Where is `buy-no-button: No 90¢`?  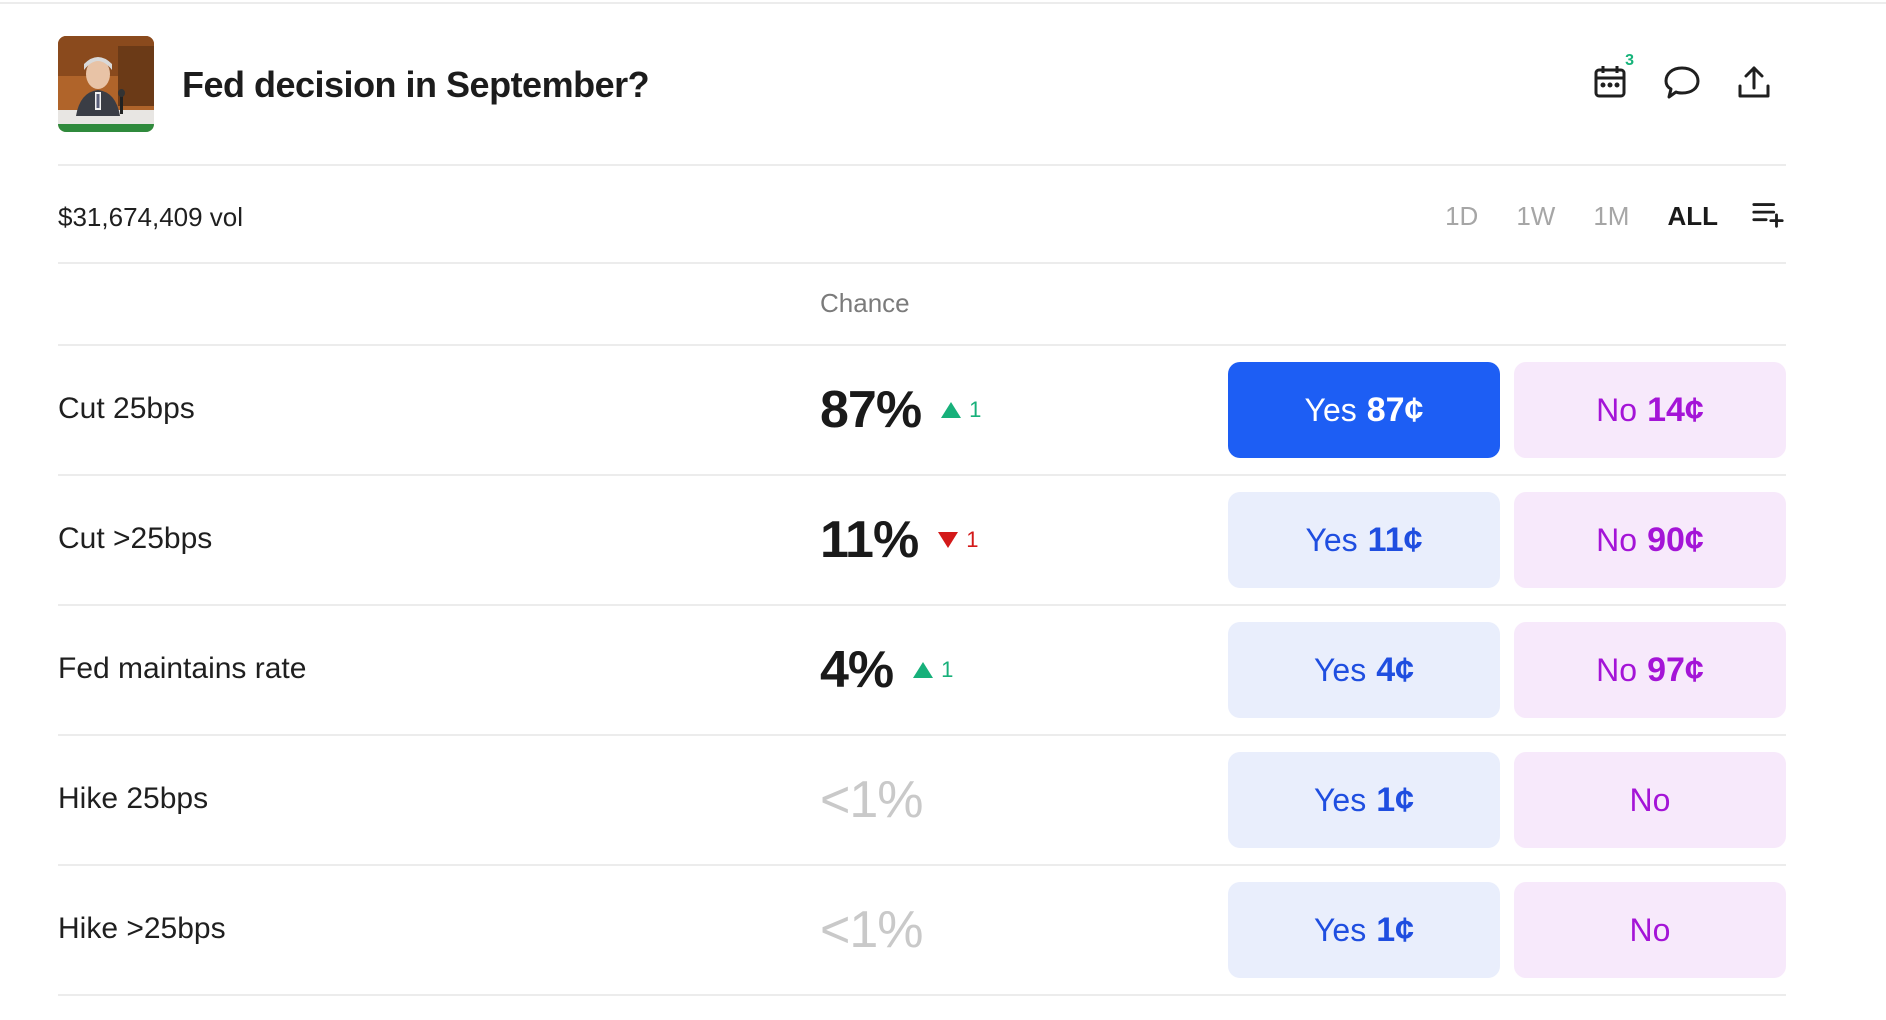 buy-no-button: No 90¢ is located at coordinates (1650, 540).